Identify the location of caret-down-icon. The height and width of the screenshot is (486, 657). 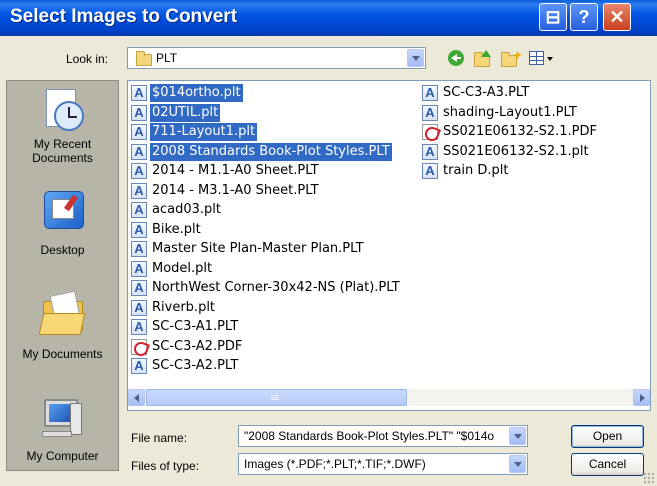
(550, 59).